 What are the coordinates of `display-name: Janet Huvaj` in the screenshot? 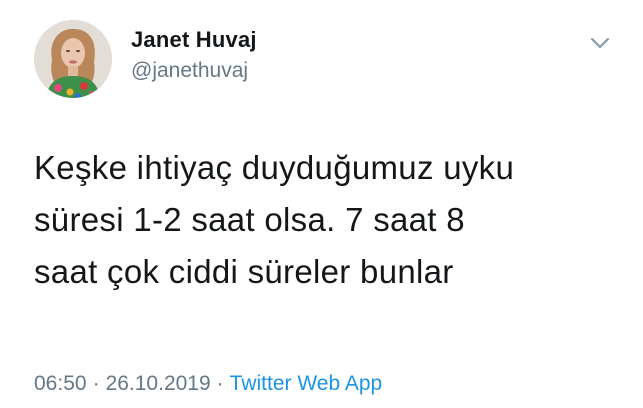 It's located at (194, 40).